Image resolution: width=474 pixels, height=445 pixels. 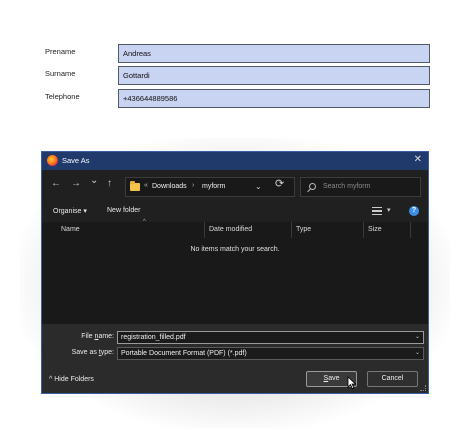 What do you see at coordinates (60, 73) in the screenshot?
I see `surname-label: Surname` at bounding box center [60, 73].